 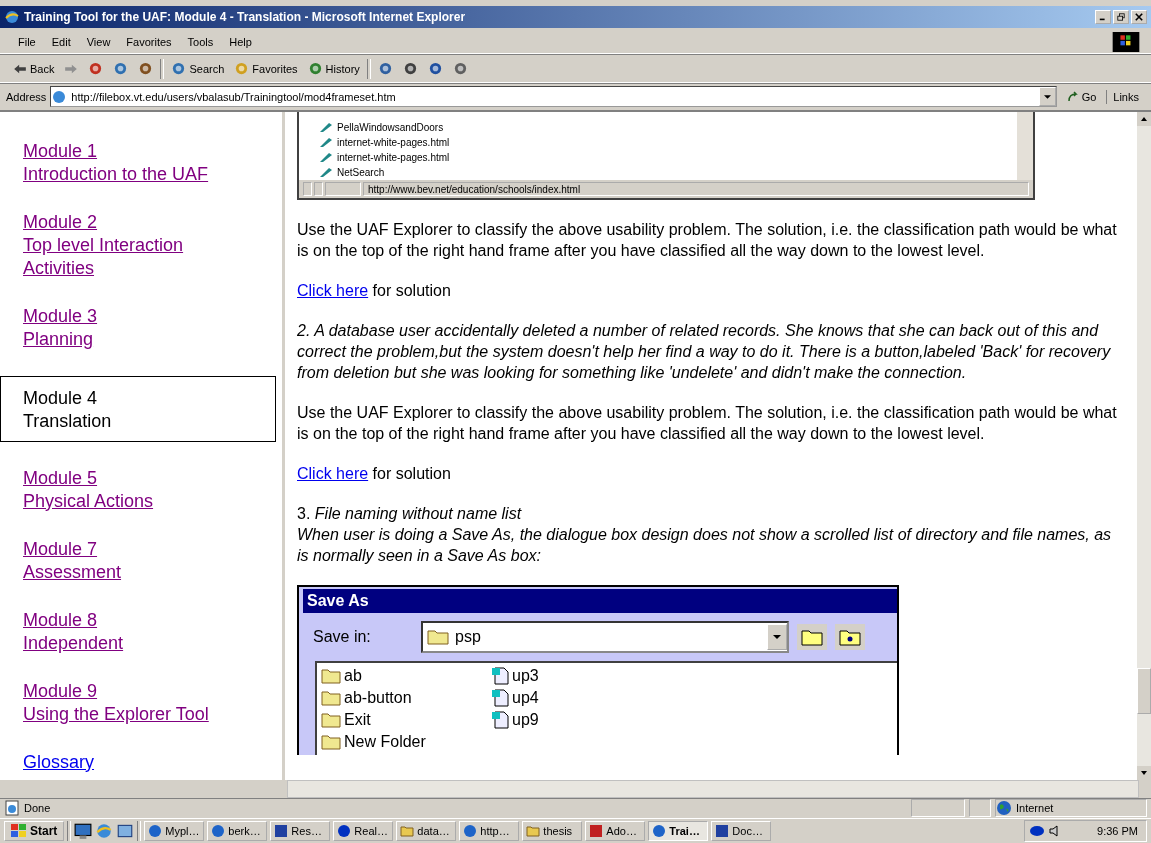 What do you see at coordinates (385, 742) in the screenshot?
I see `file-name: New Folder` at bounding box center [385, 742].